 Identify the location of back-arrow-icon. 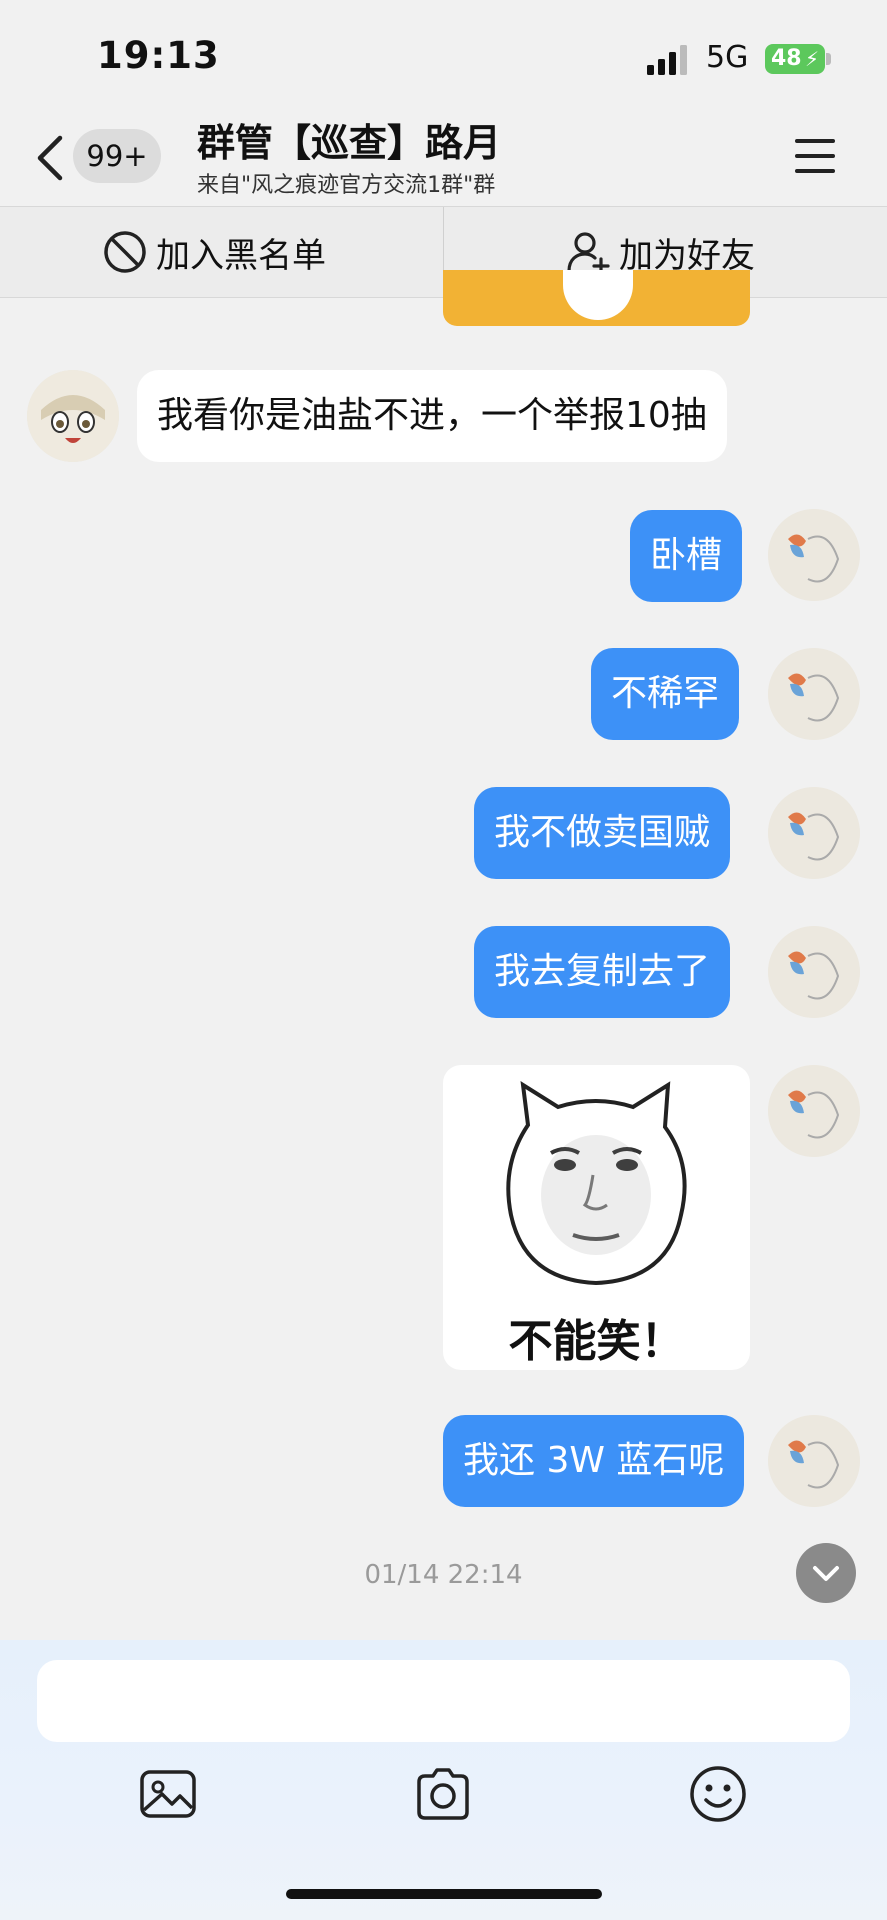
(50, 158).